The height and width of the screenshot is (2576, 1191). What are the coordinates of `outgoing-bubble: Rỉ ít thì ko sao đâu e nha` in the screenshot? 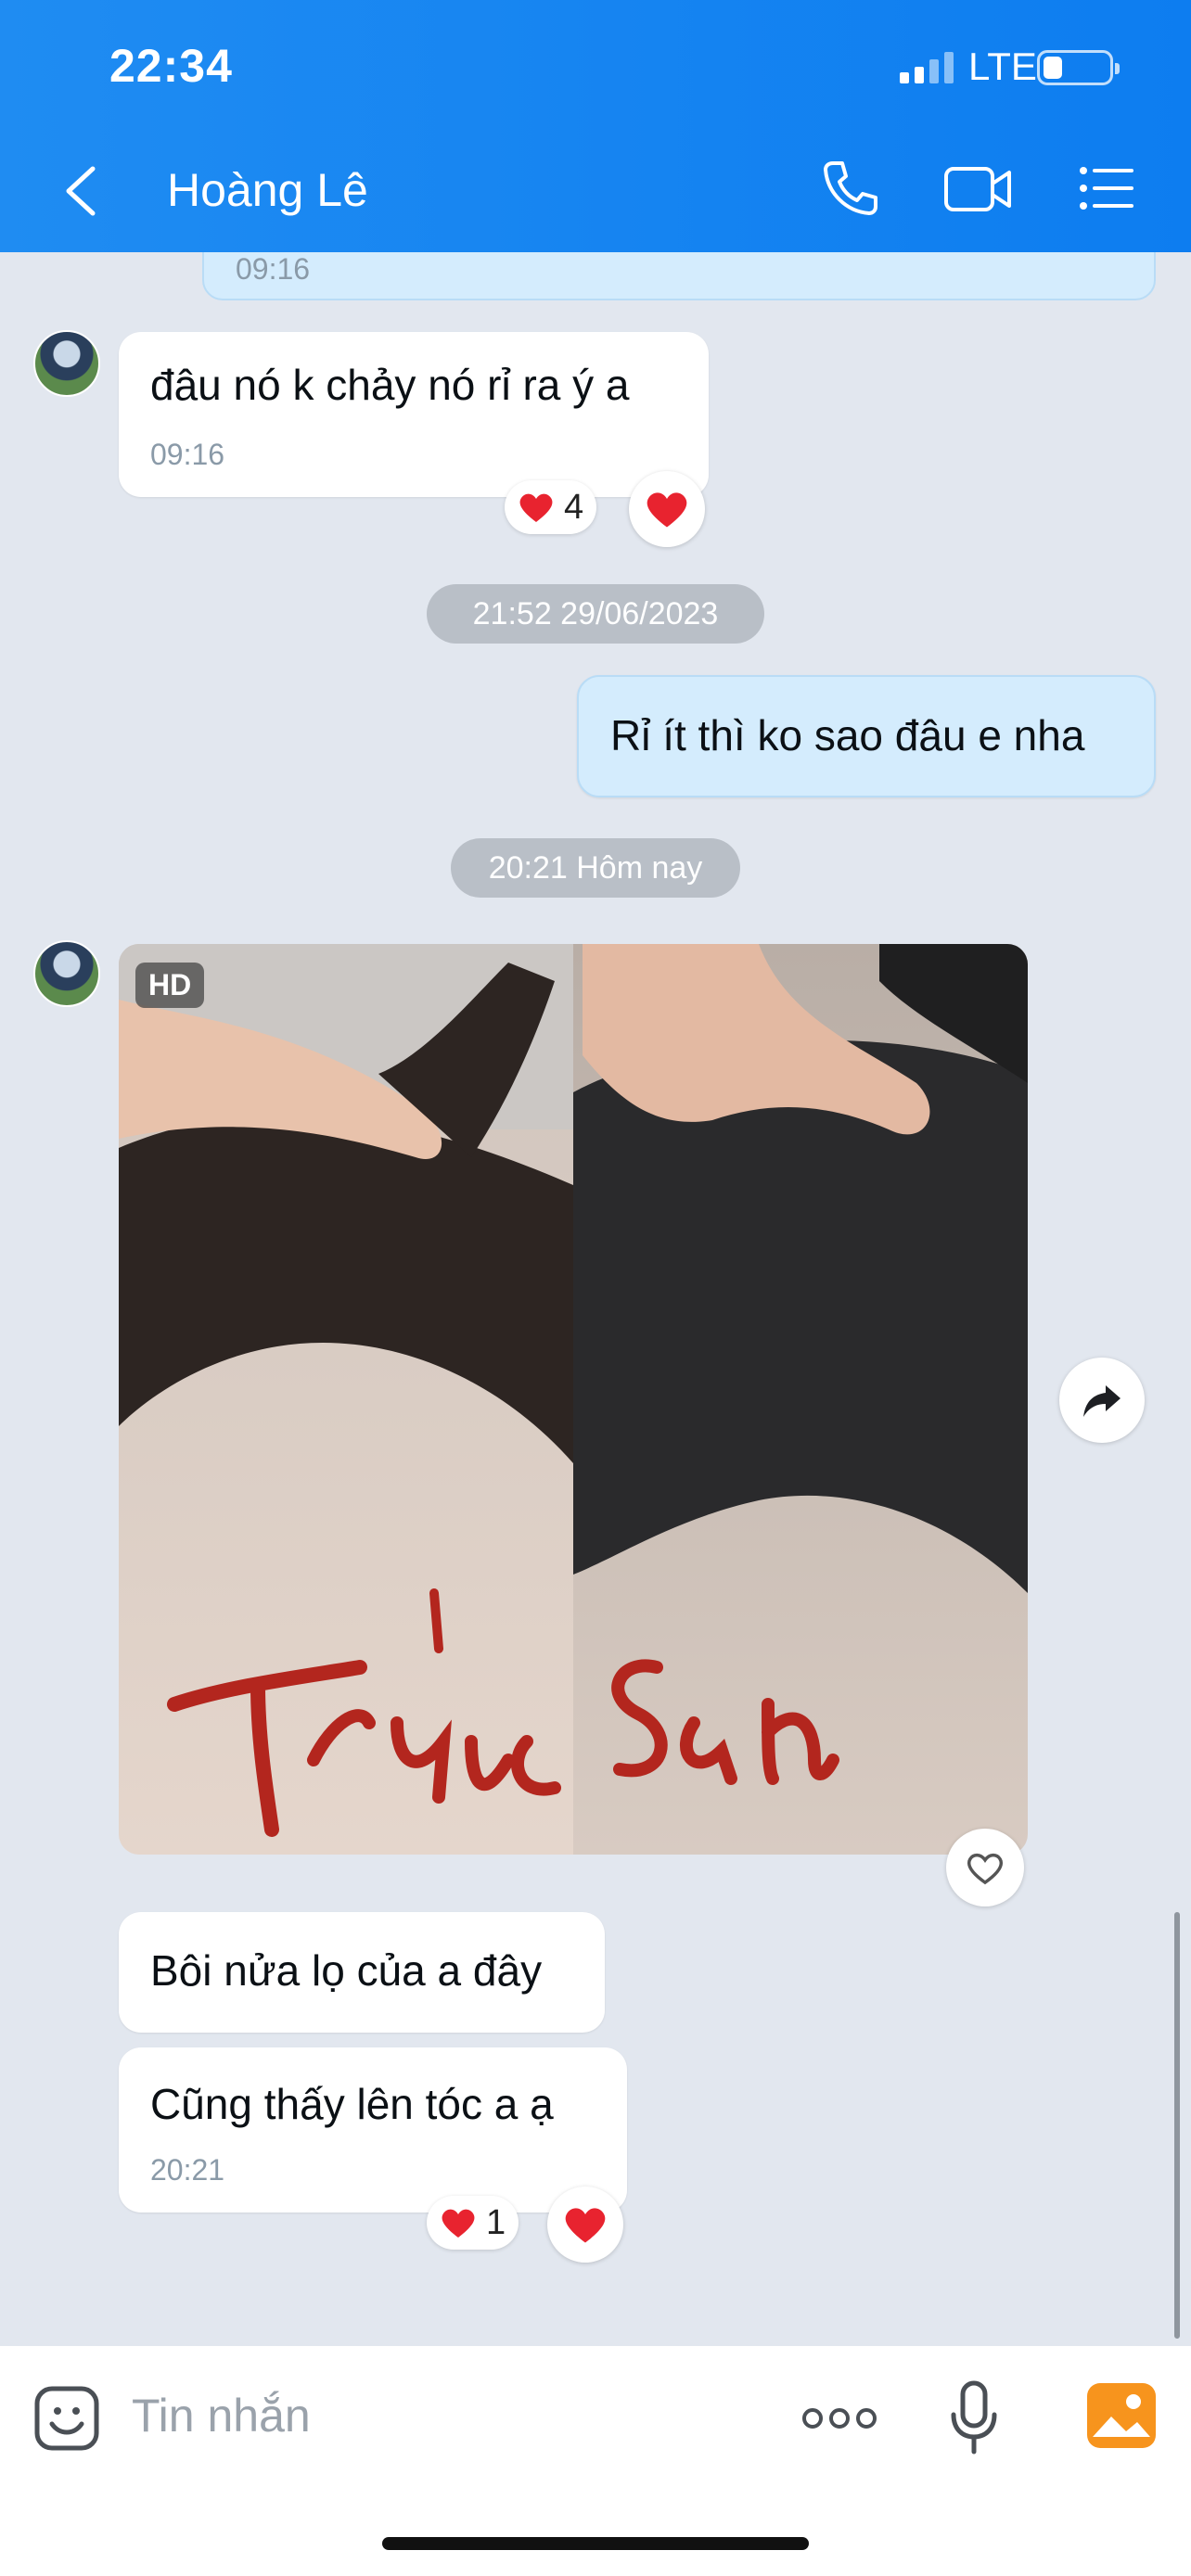 It's located at (866, 736).